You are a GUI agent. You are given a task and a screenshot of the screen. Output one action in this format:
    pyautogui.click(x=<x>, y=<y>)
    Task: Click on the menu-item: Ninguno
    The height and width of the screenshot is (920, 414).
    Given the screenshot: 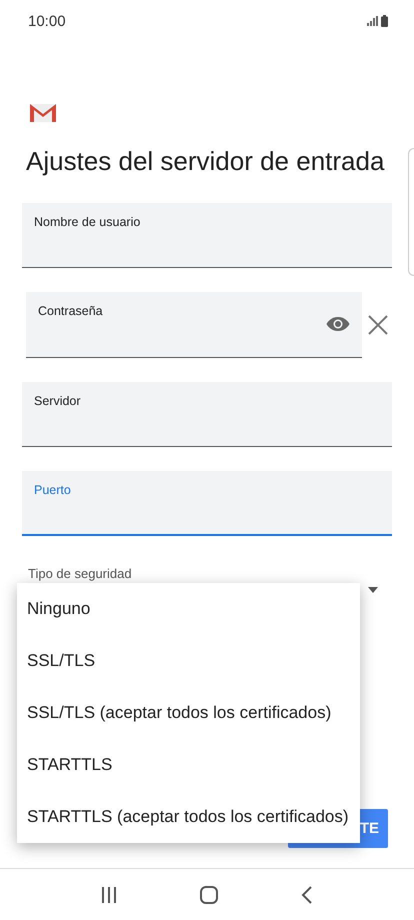 What is the action you would take?
    pyautogui.click(x=188, y=609)
    